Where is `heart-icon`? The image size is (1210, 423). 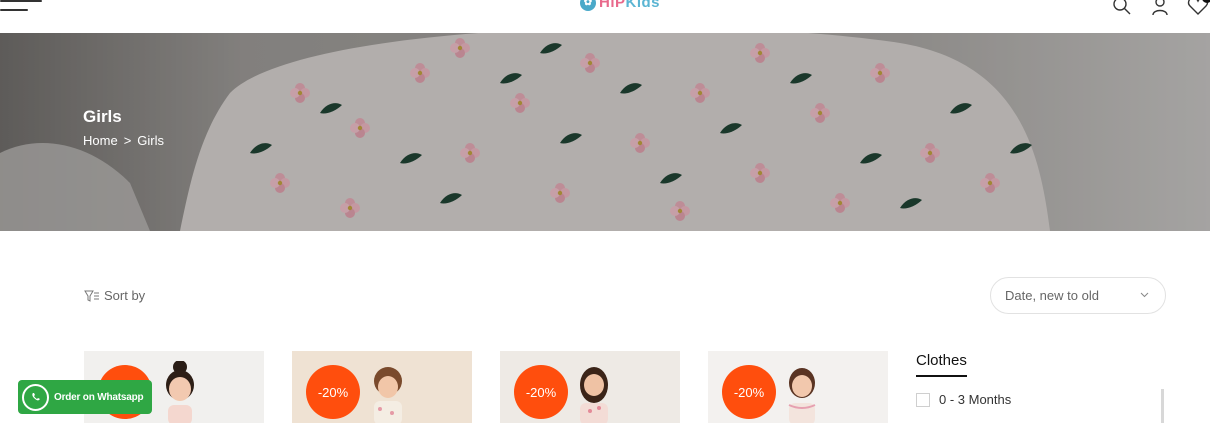 heart-icon is located at coordinates (1198, 8).